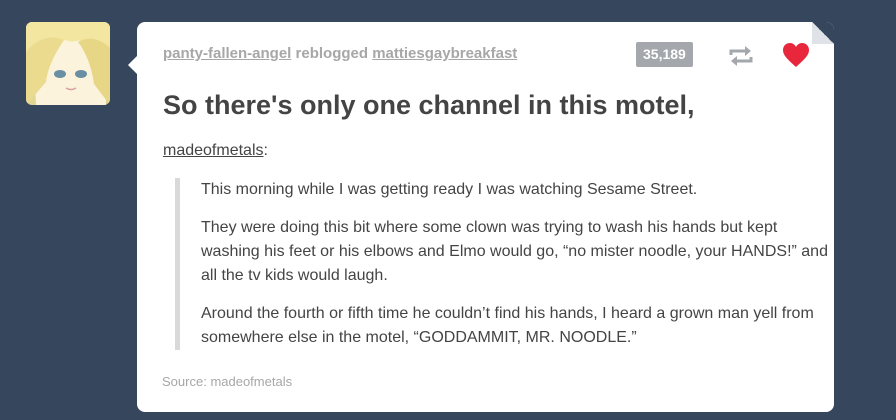 Image resolution: width=896 pixels, height=420 pixels. Describe the element at coordinates (332, 53) in the screenshot. I see `reblogged-text: reblogged` at that location.